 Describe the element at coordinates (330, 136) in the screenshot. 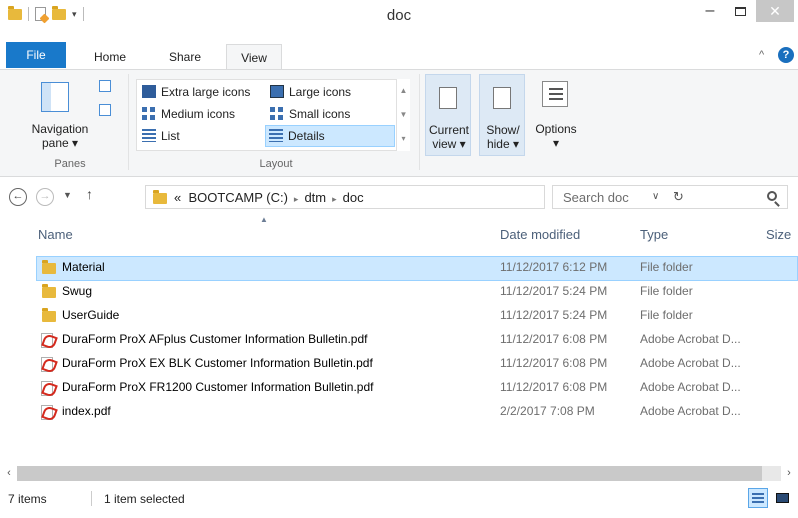

I see `layout-details: Details` at that location.